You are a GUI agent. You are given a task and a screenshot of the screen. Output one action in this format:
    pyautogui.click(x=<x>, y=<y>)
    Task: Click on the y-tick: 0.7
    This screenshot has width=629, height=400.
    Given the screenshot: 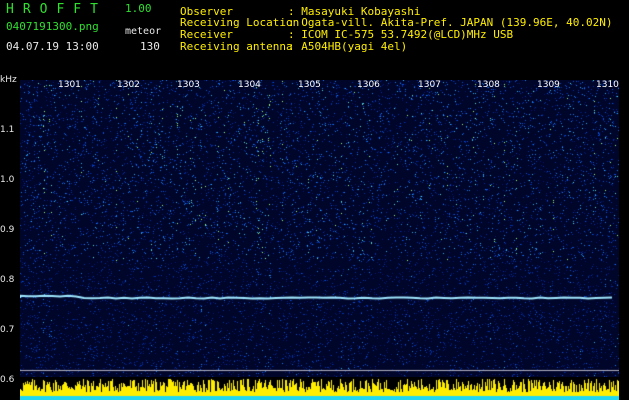 What is the action you would take?
    pyautogui.click(x=7, y=330)
    